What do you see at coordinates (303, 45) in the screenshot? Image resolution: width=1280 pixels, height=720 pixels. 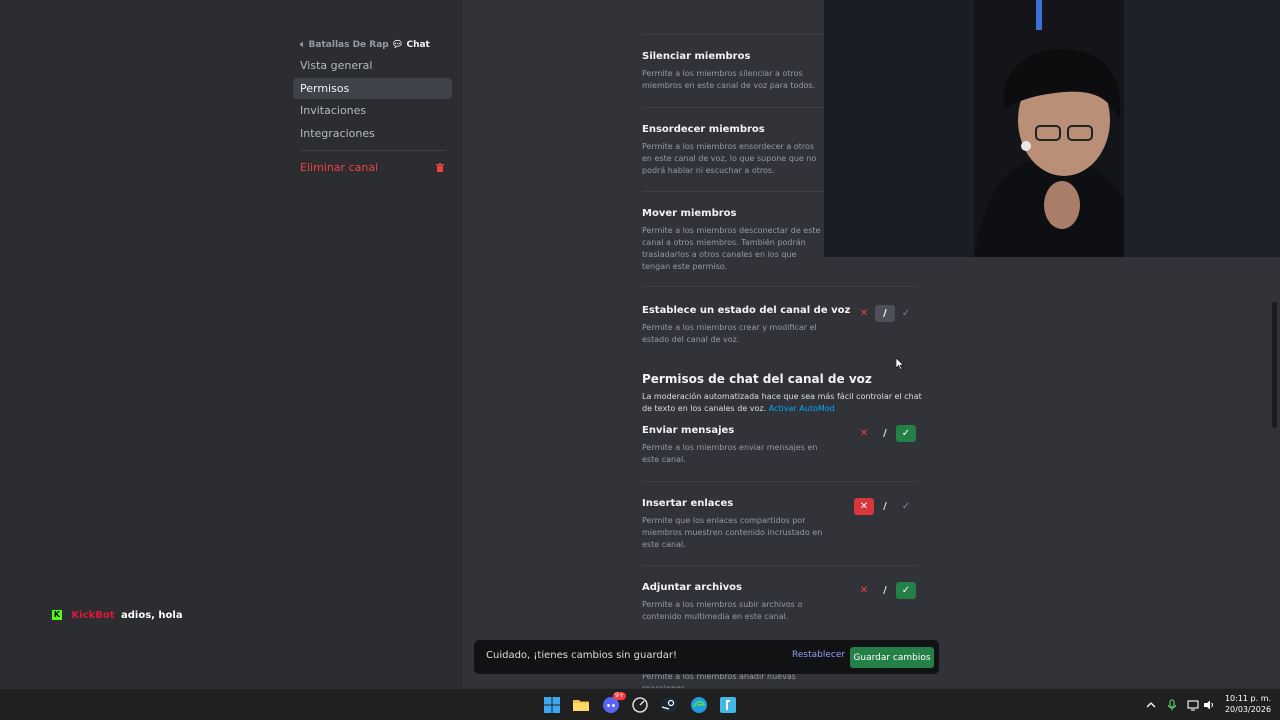 I see `speaker-icon: 🔈︎` at bounding box center [303, 45].